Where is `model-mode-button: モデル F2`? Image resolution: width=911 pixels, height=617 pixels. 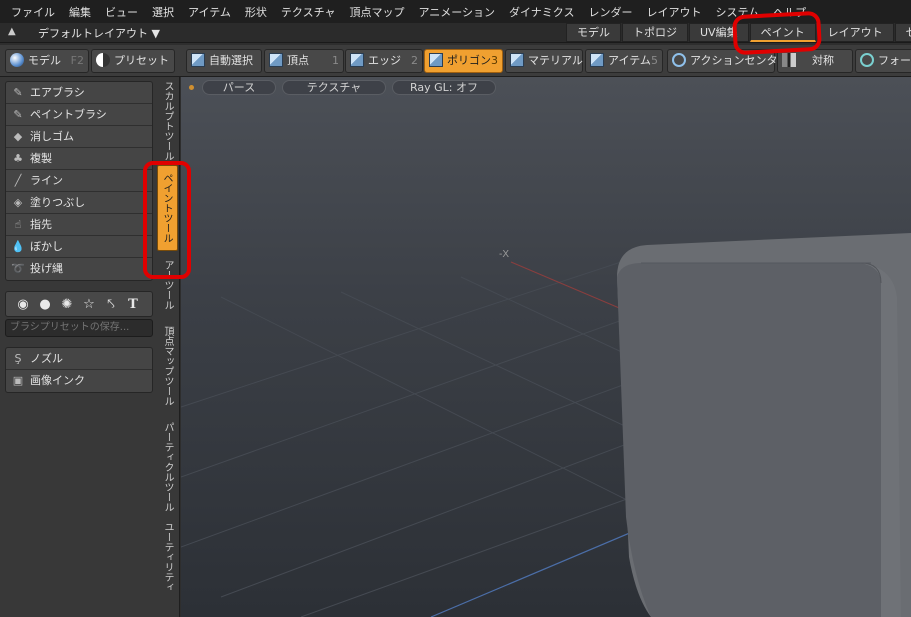
model-mode-button: モデル F2 is located at coordinates (47, 61).